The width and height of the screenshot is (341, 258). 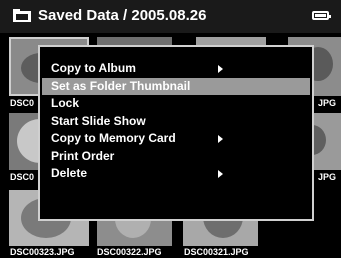 I want to click on menu-item-print-order: Print Order, so click(x=176, y=156).